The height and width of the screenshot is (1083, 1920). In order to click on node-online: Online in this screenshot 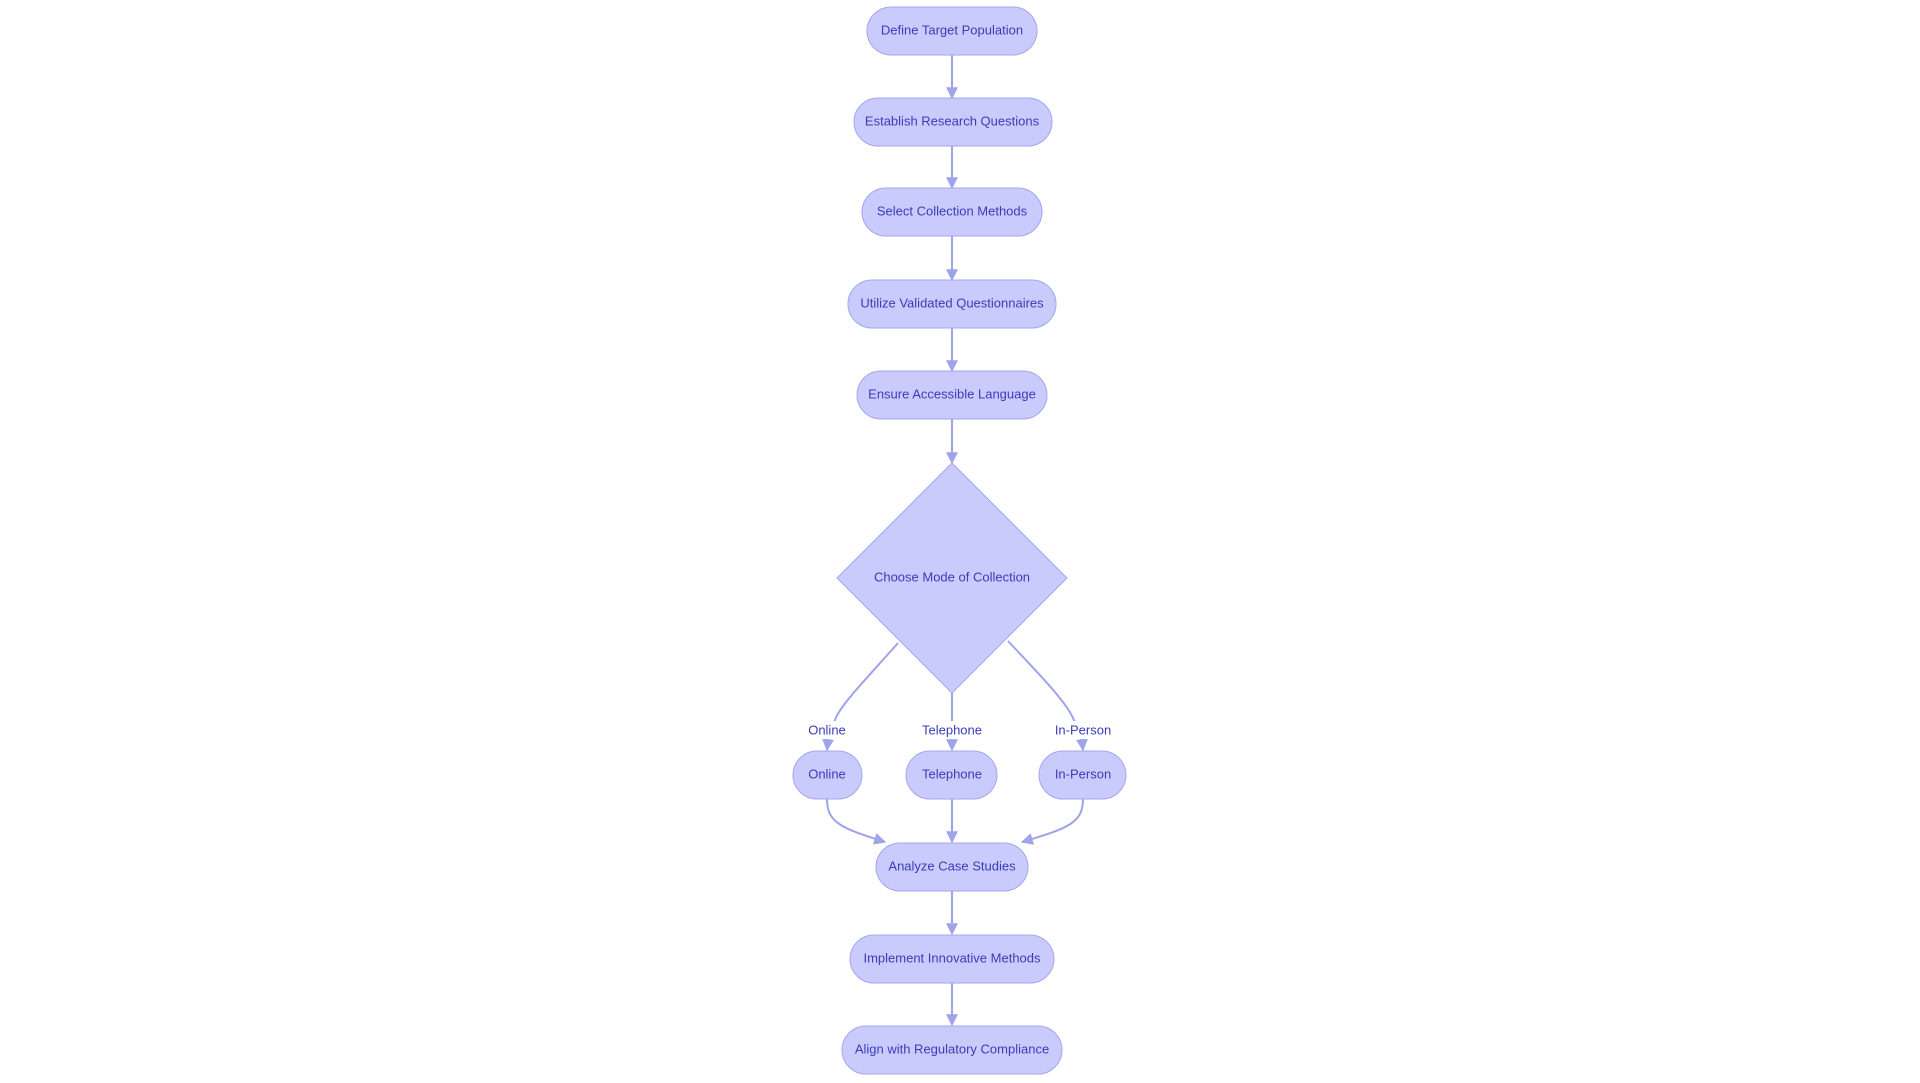, I will do `click(827, 775)`.